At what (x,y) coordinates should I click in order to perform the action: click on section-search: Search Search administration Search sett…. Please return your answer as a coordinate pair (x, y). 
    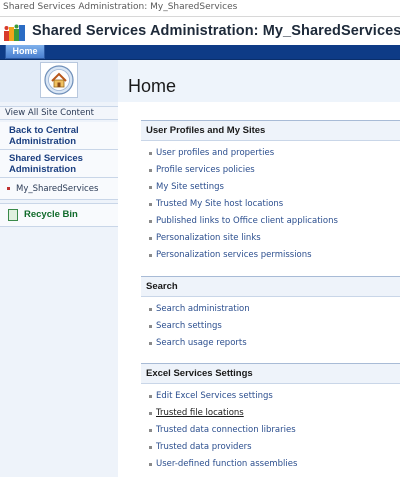
    Looking at the image, I should click on (270, 314).